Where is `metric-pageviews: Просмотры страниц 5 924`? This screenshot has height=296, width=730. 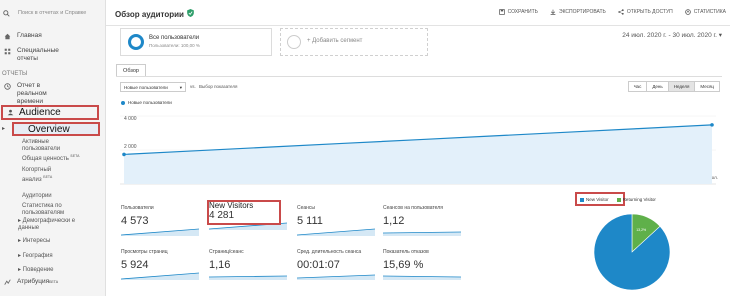
metric-pageviews: Просмотры страниц 5 924 is located at coordinates (163, 264).